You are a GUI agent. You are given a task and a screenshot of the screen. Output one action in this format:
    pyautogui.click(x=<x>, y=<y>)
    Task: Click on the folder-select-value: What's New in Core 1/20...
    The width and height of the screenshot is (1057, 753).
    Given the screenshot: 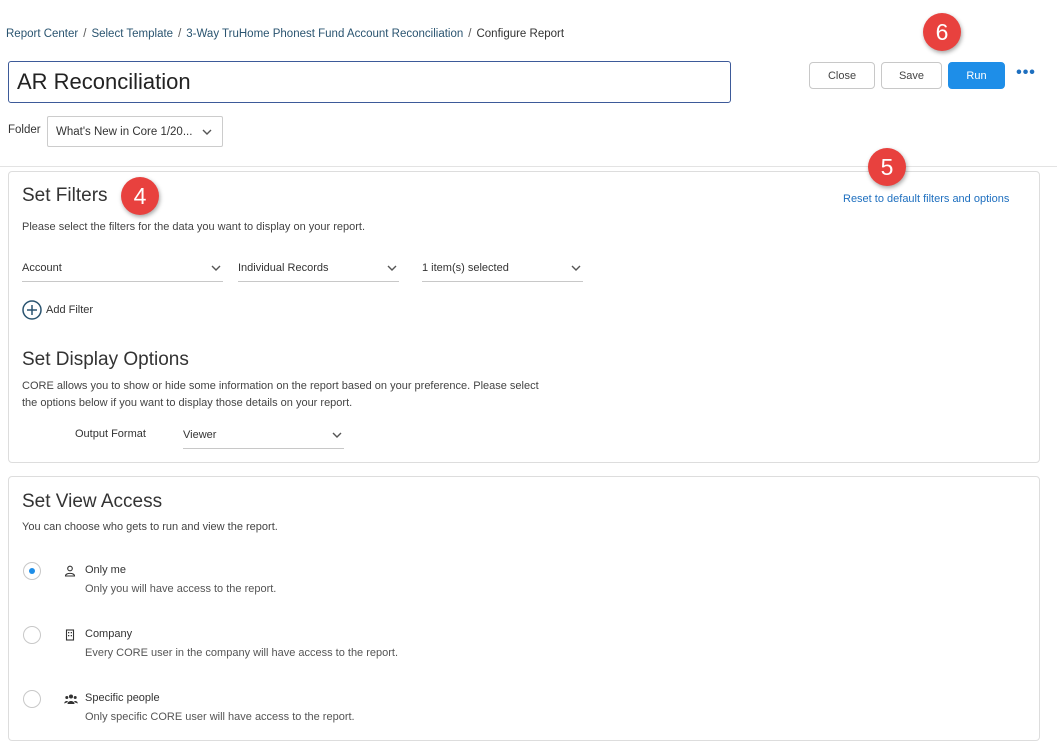 What is the action you would take?
    pyautogui.click(x=124, y=131)
    